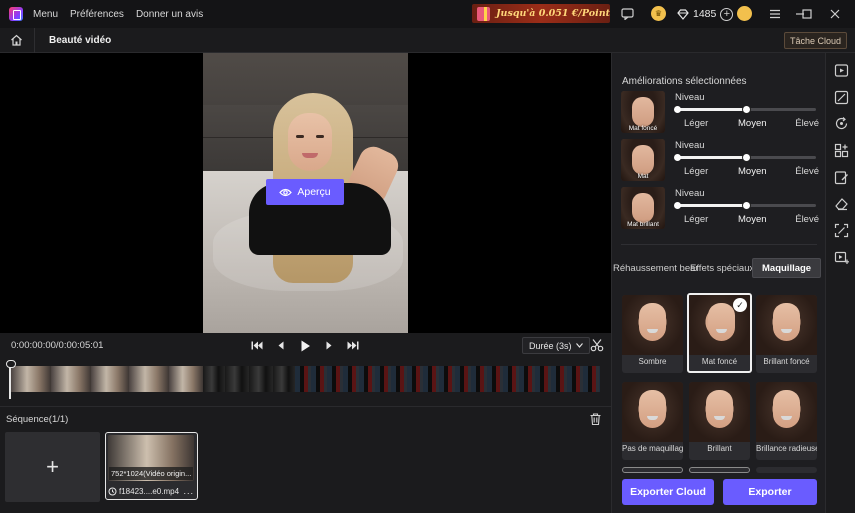  I want to click on duration-value: Durée (3s), so click(550, 345).